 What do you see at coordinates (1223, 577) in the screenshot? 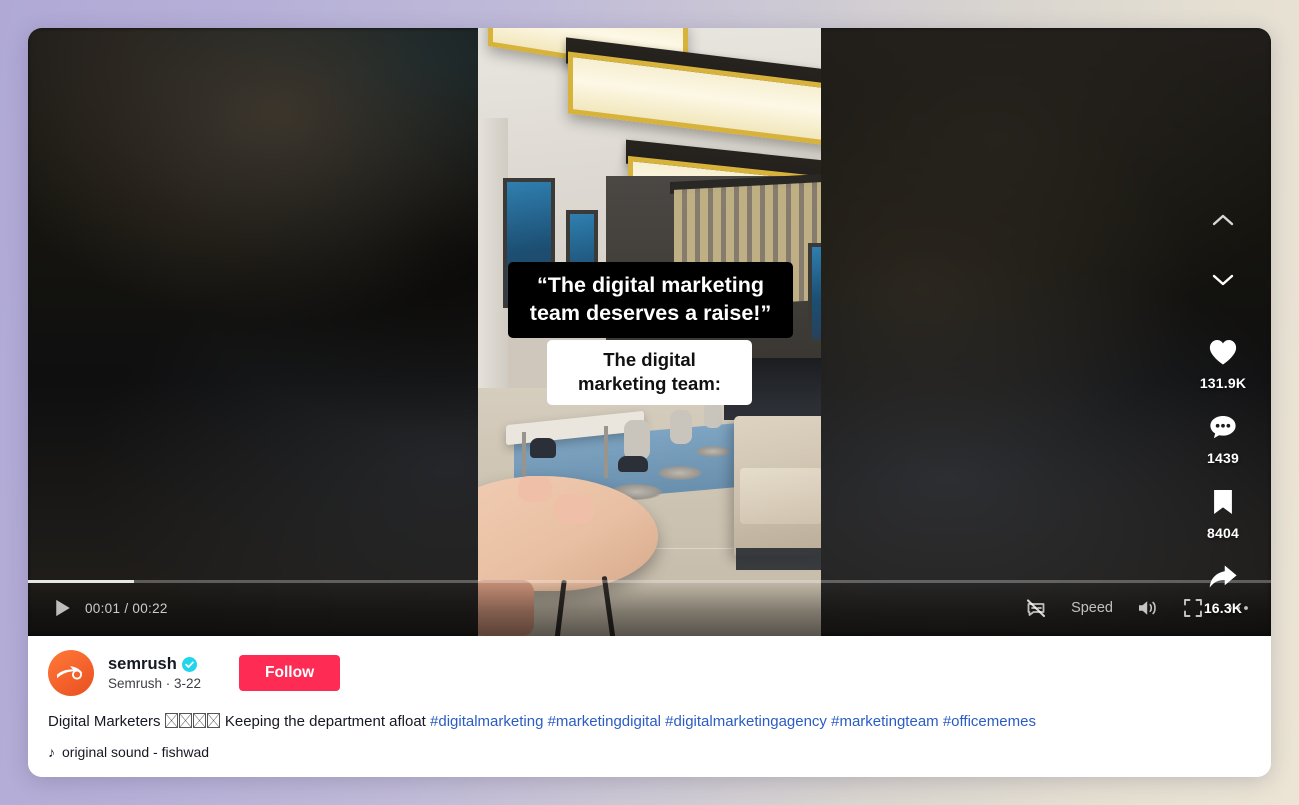
I see `share-icon` at bounding box center [1223, 577].